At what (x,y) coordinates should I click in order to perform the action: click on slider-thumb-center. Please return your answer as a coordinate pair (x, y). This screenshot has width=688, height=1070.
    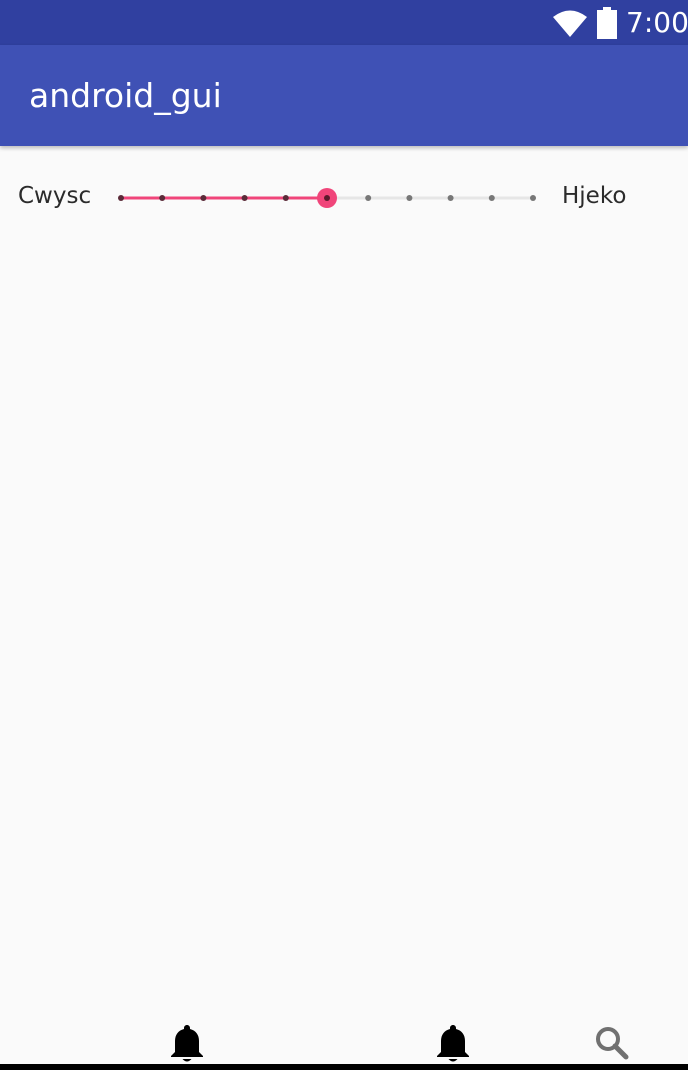
    Looking at the image, I should click on (327, 198).